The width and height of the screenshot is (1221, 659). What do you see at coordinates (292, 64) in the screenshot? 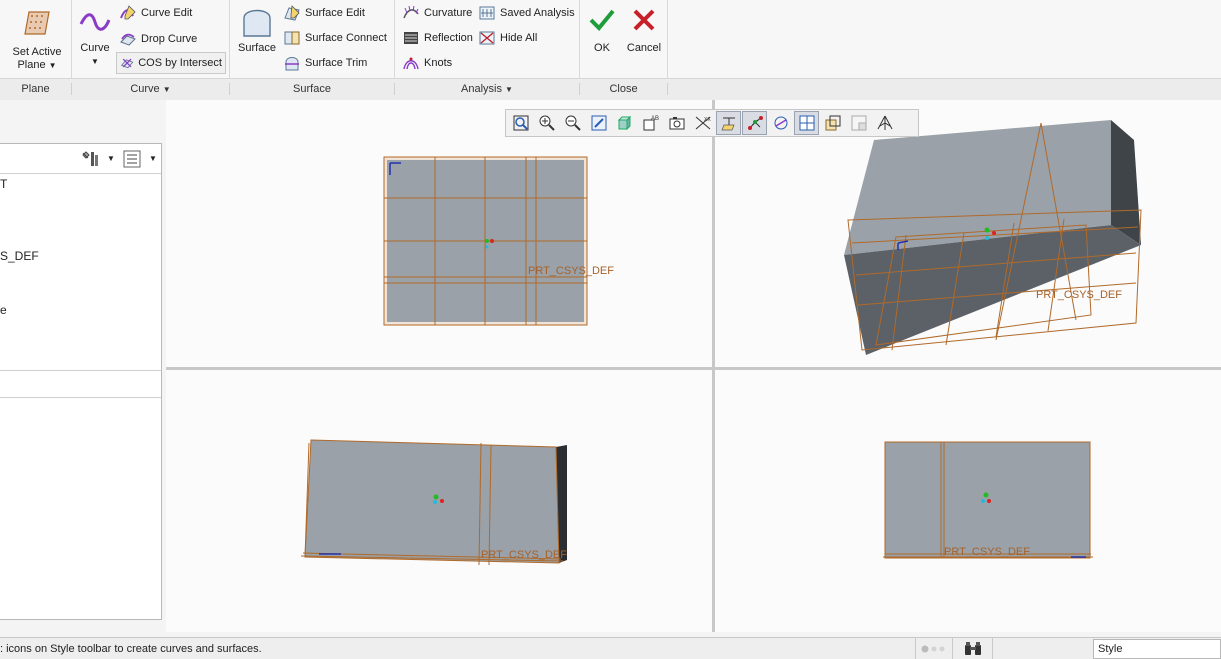
I see `surface-trim-icon` at bounding box center [292, 64].